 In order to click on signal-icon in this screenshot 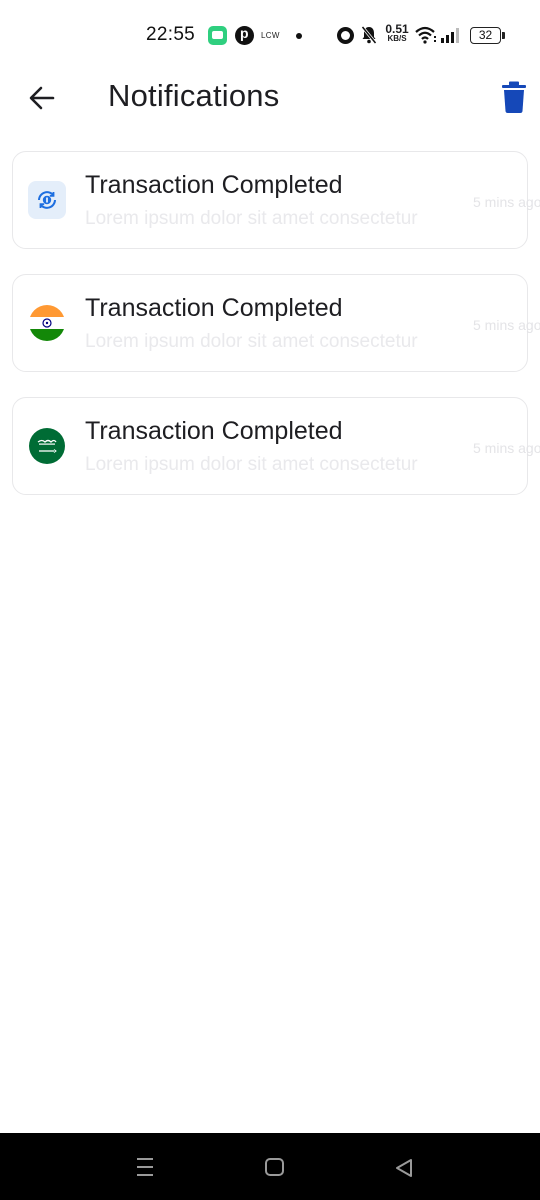, I will do `click(450, 35)`.